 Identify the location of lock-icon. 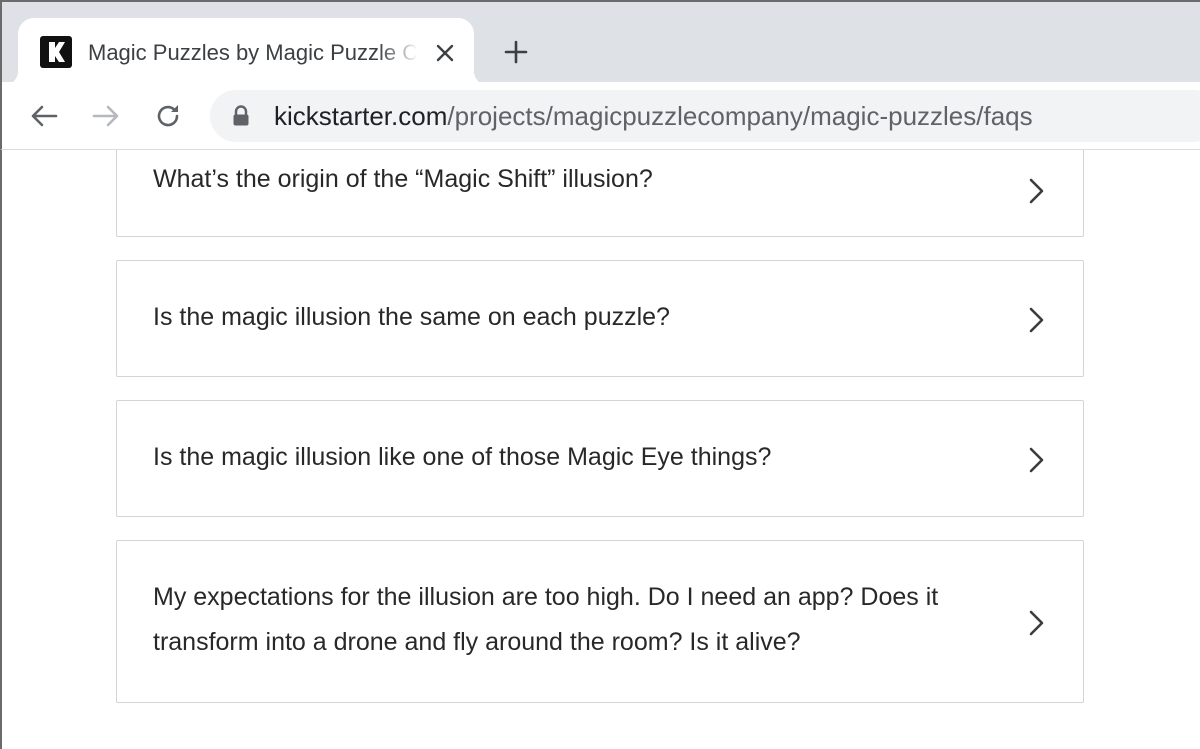
(243, 117).